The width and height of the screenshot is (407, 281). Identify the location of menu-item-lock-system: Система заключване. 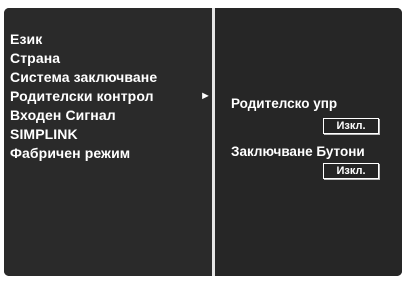
(112, 77).